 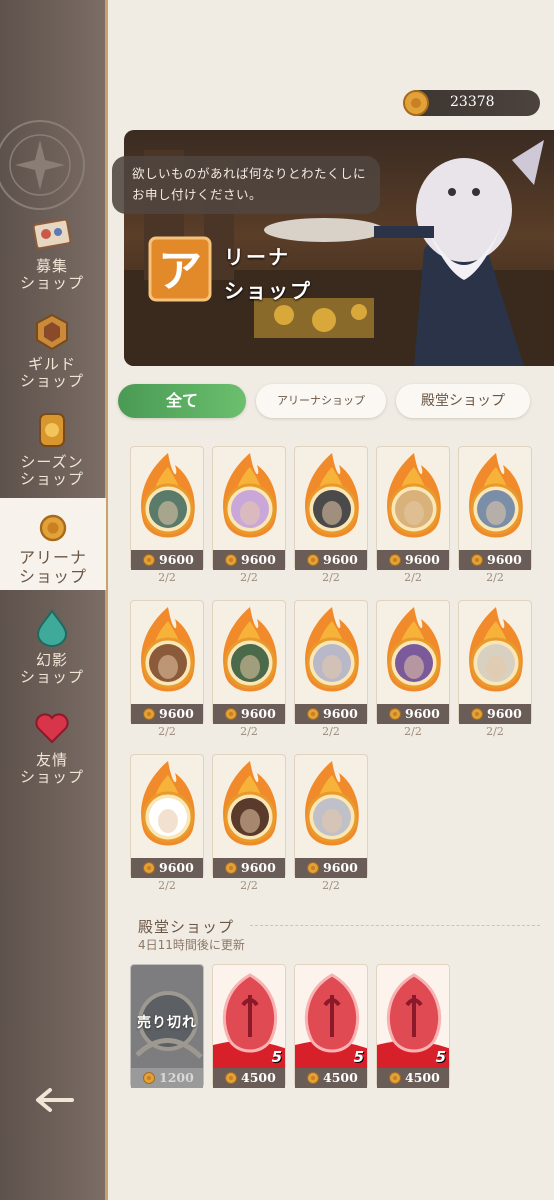 I want to click on currency-display: 23378, so click(x=471, y=103).